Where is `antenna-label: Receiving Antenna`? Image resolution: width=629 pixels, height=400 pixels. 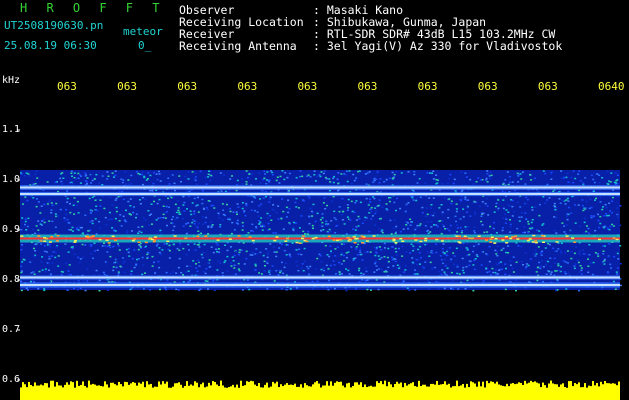 antenna-label: Receiving Antenna is located at coordinates (238, 46).